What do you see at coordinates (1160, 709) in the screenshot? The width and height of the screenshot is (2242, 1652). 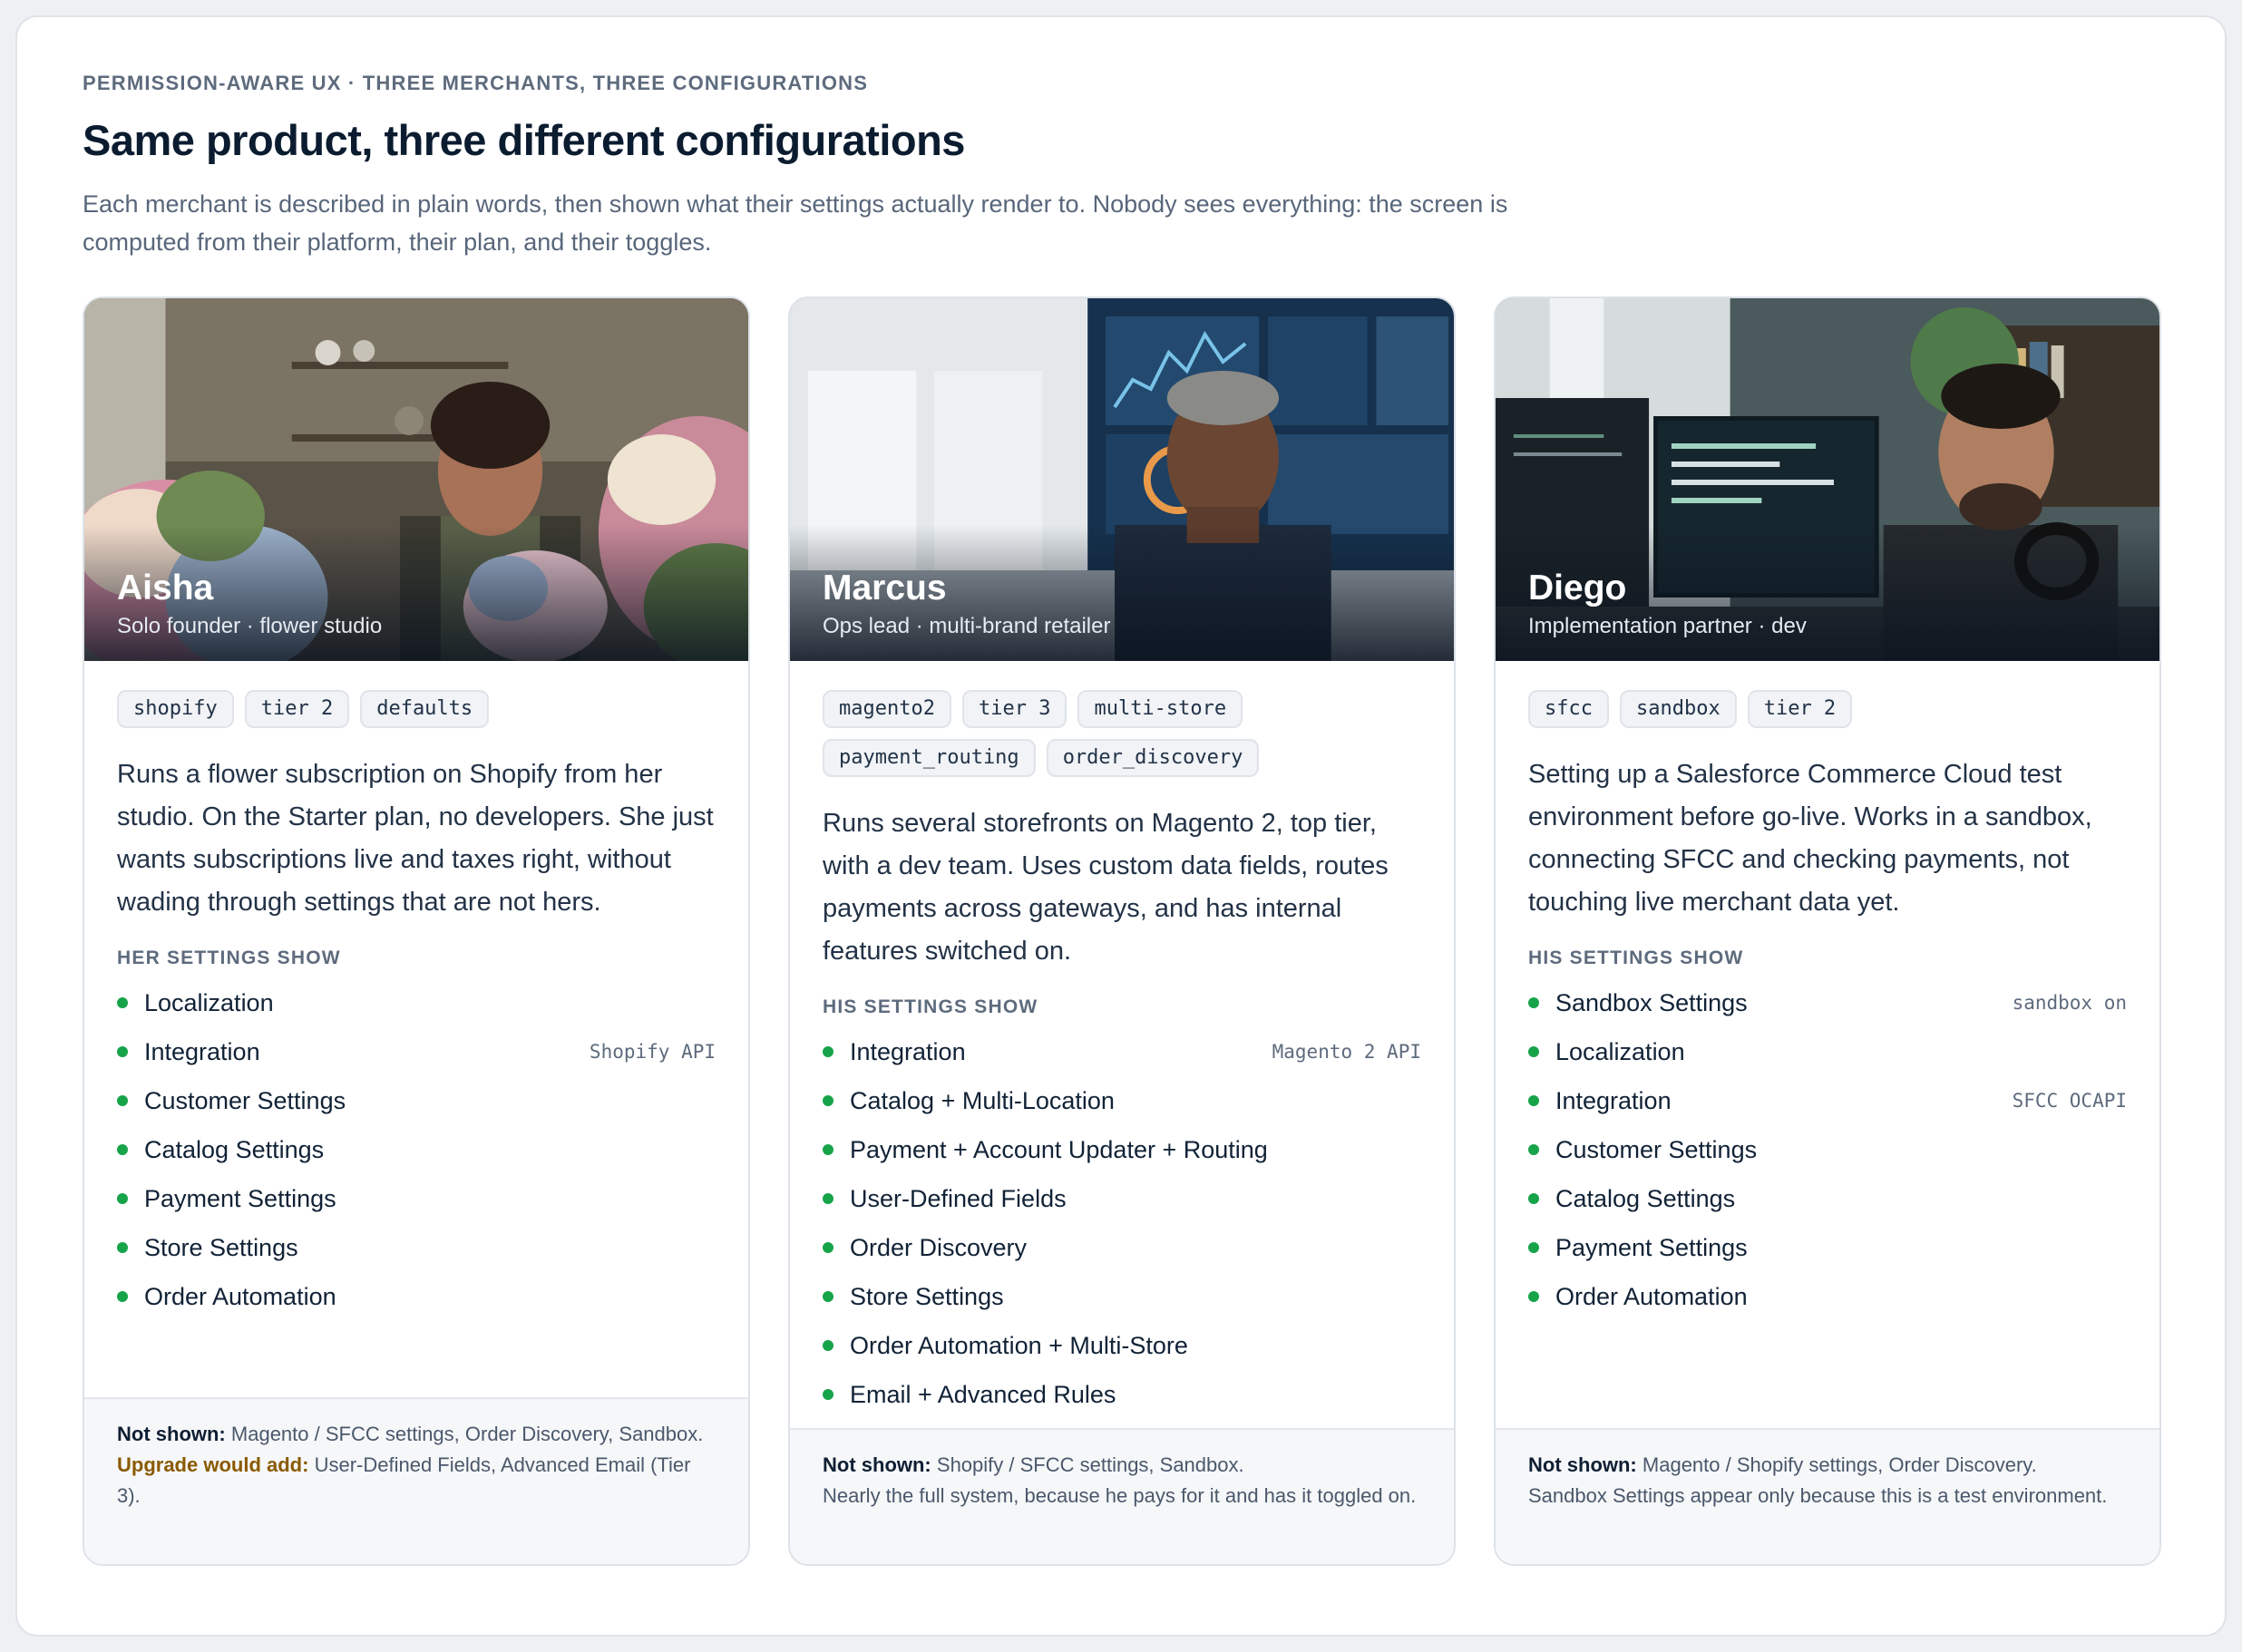 I see `tag: multi-store` at bounding box center [1160, 709].